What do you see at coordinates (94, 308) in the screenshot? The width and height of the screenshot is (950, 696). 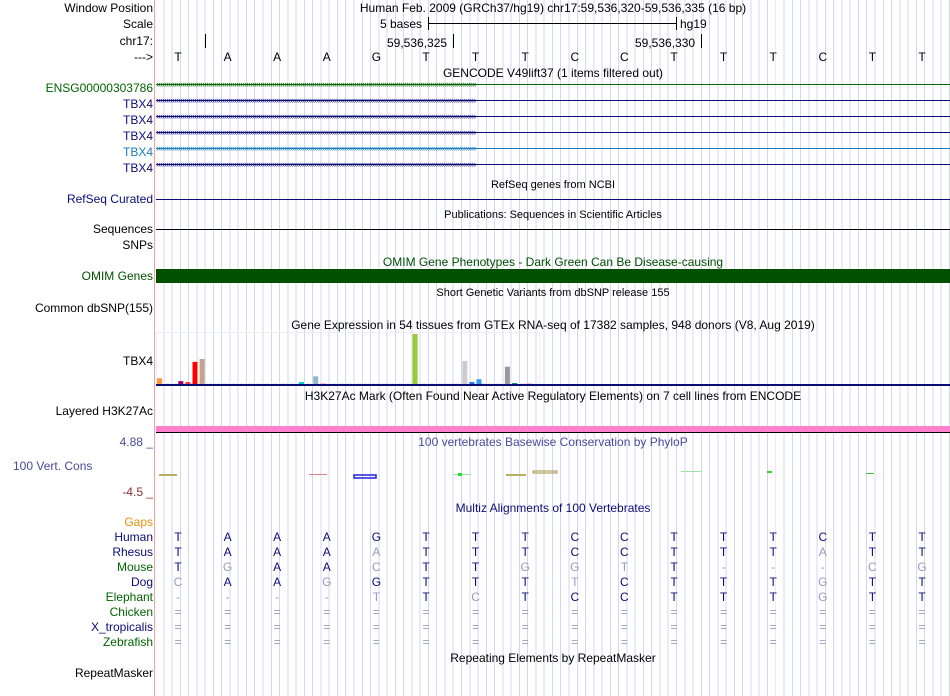 I see `dbsnp-label: Common dbSNP(155)` at bounding box center [94, 308].